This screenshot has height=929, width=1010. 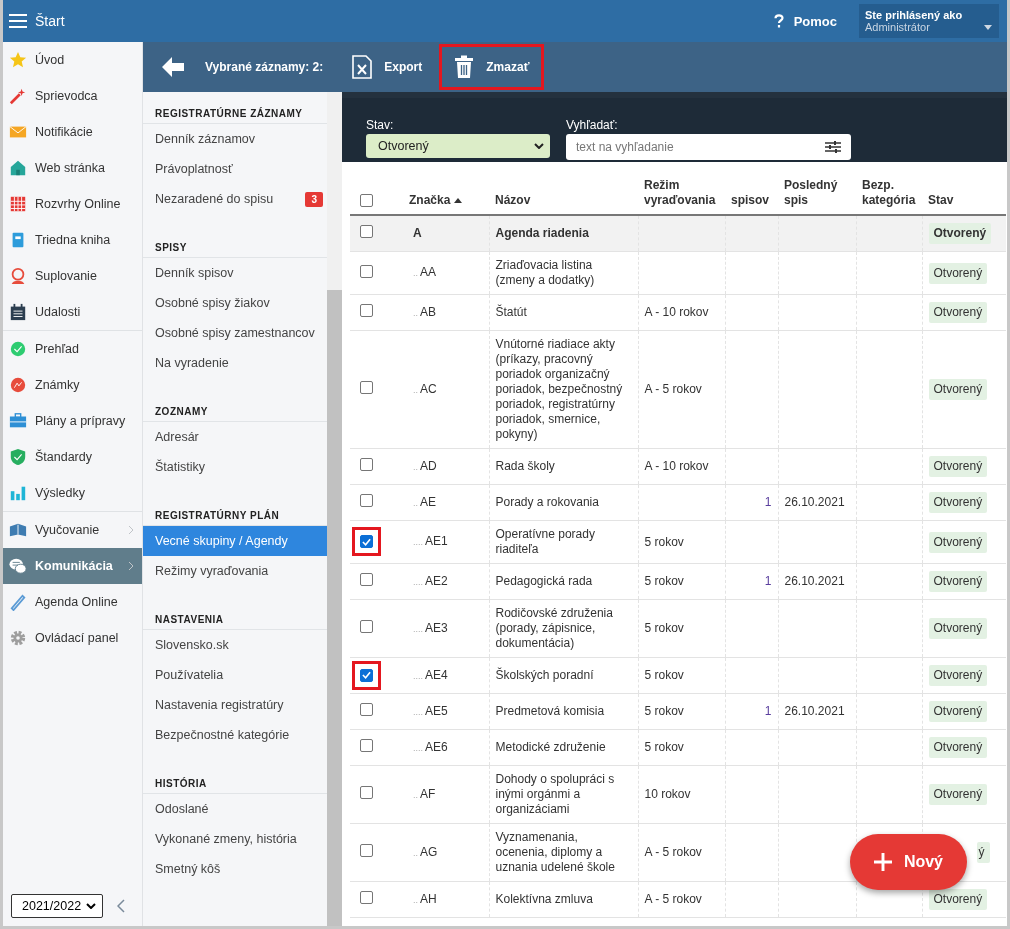 What do you see at coordinates (929, 21) in the screenshot?
I see `user-menu: Ste prihlásený ako Administrátor` at bounding box center [929, 21].